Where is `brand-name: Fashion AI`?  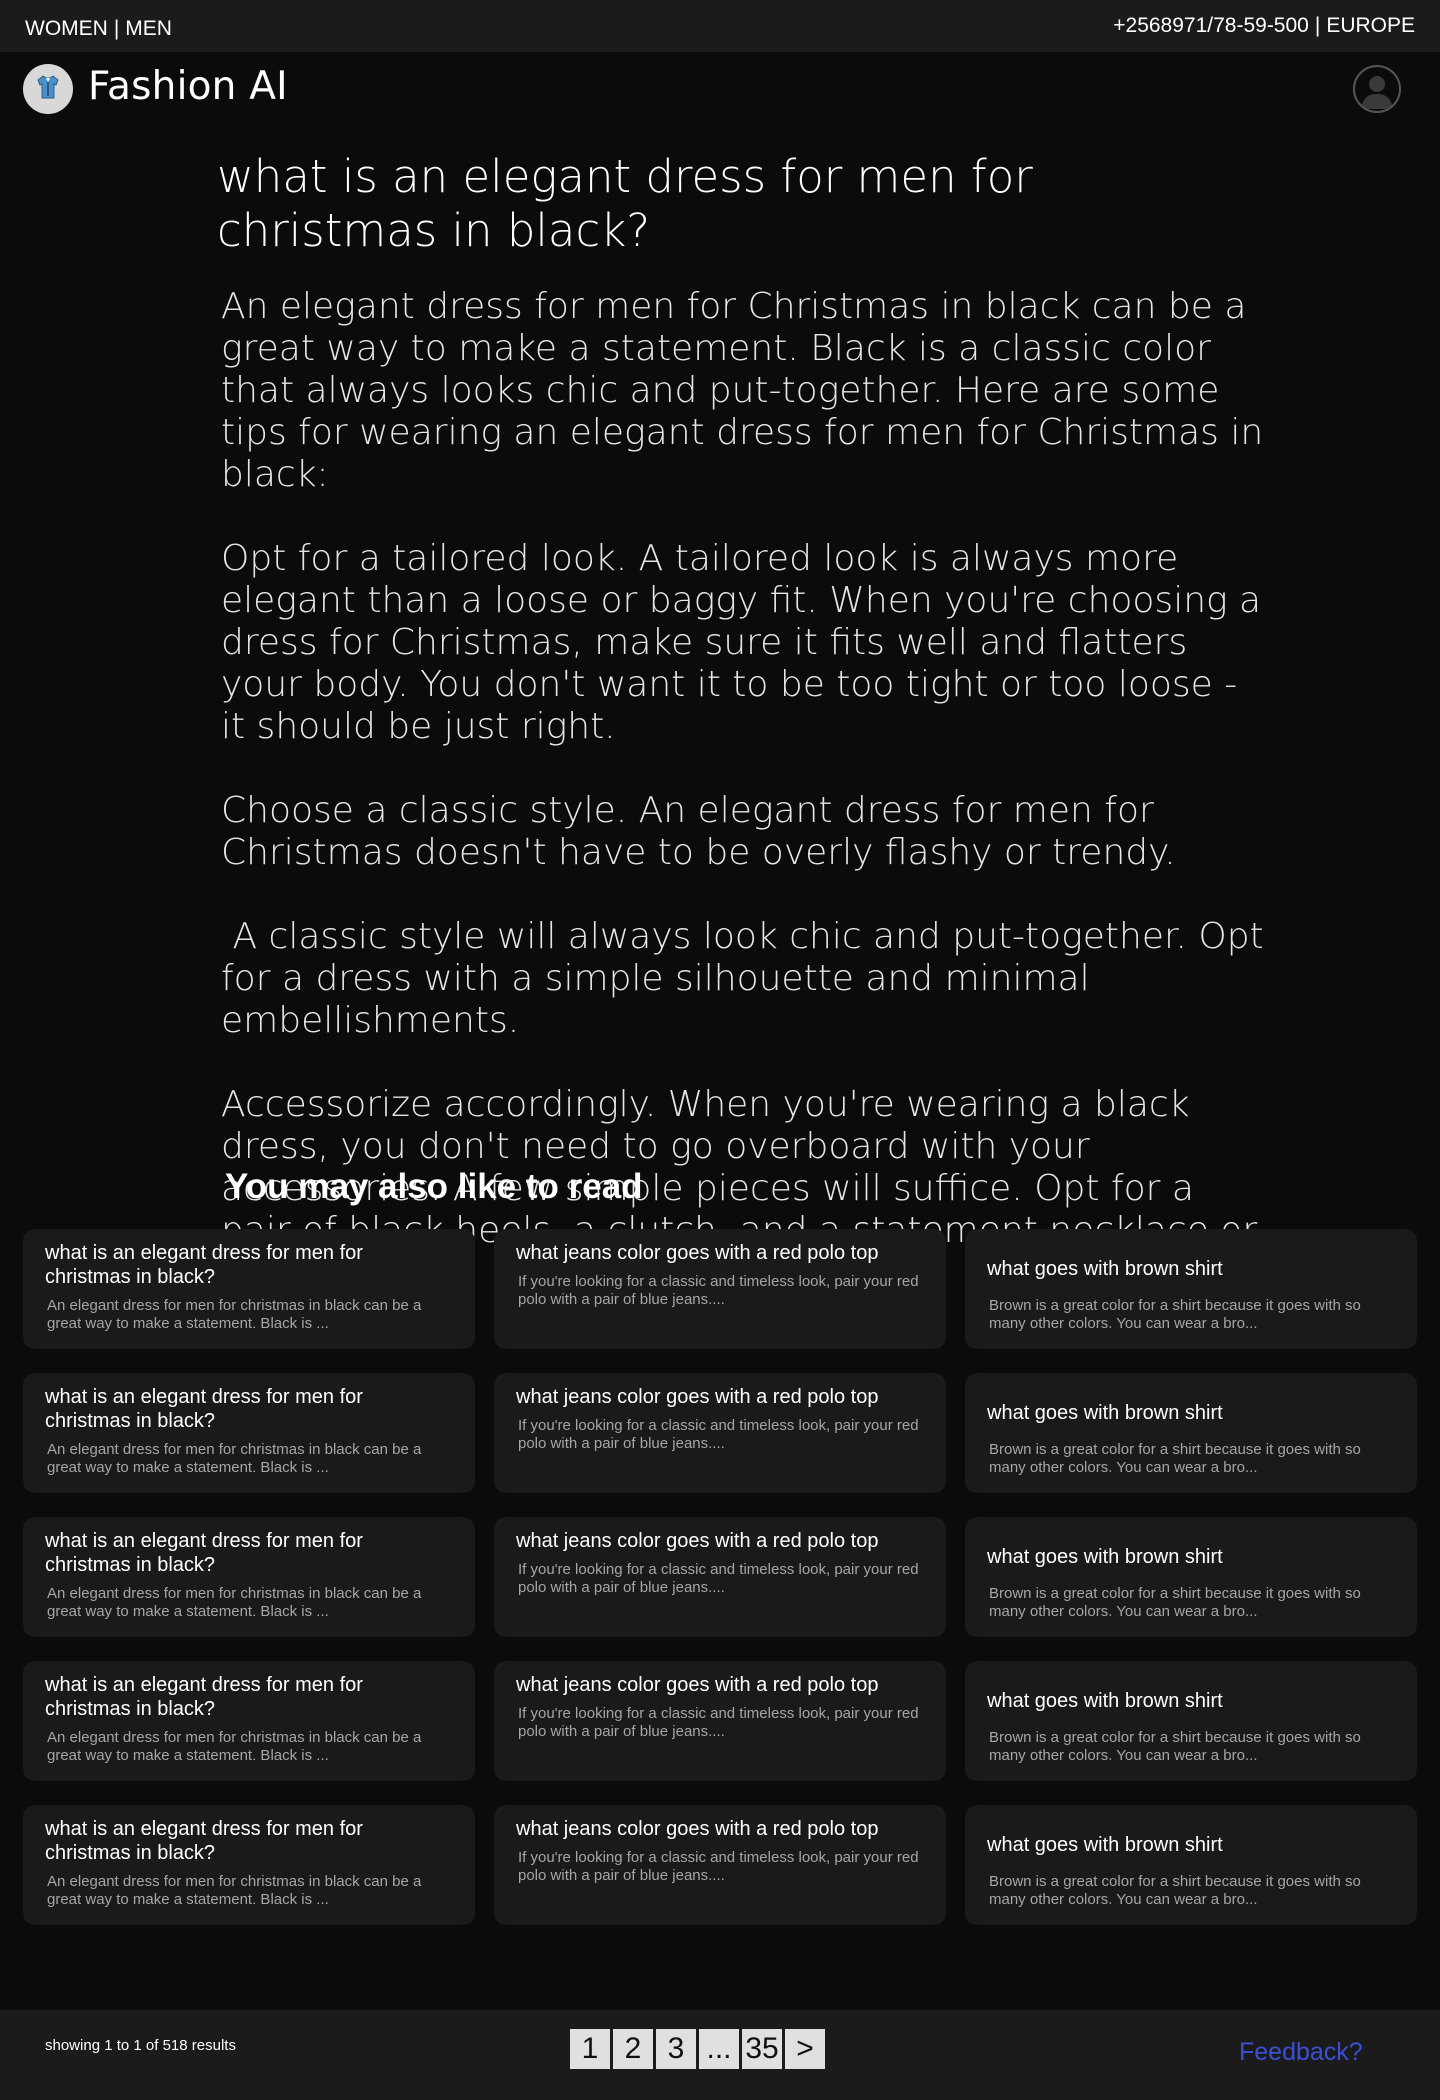 brand-name: Fashion AI is located at coordinates (188, 86).